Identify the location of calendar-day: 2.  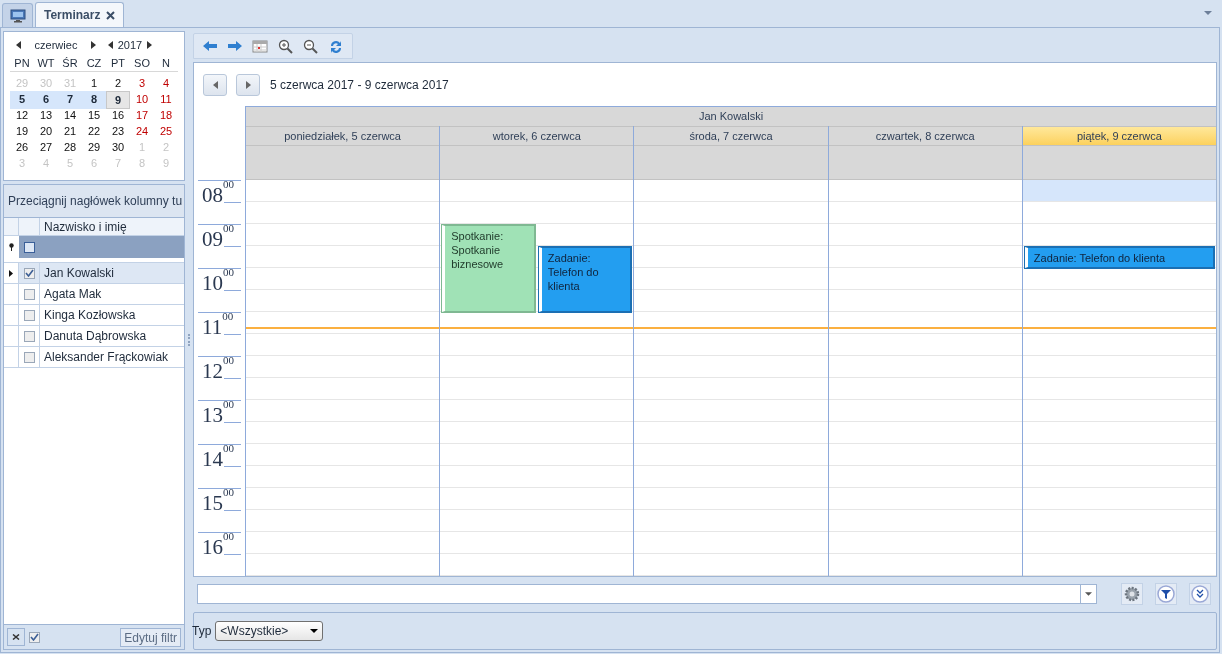
(118, 83).